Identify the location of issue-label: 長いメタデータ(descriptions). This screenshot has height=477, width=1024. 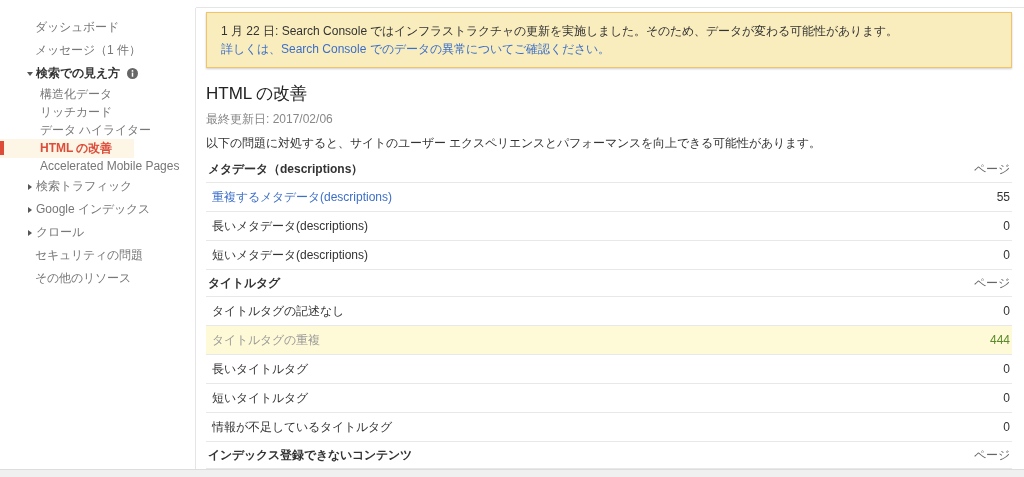
(290, 226).